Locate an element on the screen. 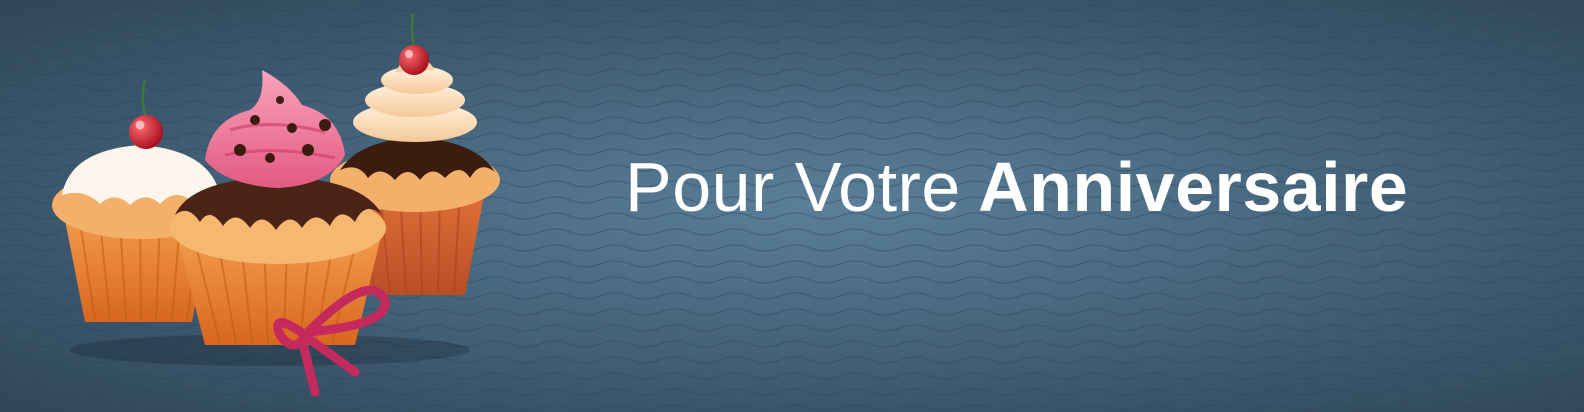 The image size is (1584, 412). banner-headline: Pour Votre Anniversaire is located at coordinates (1016, 187).